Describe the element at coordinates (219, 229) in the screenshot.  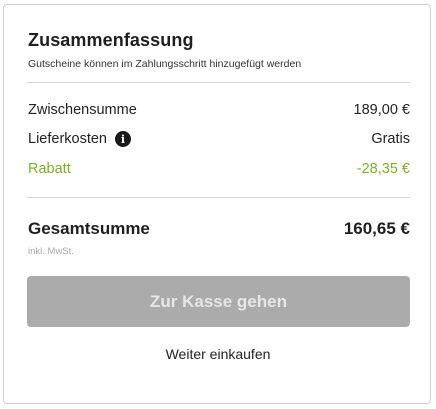
I see `total-row: Gesamtsumme 160,65 €` at that location.